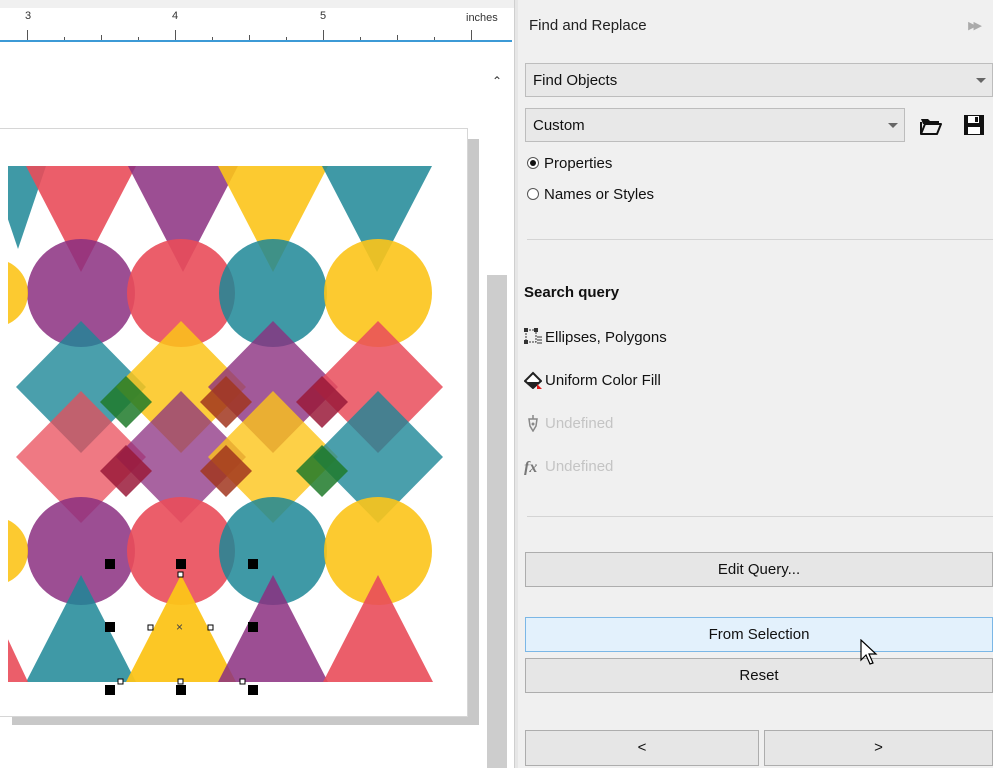  I want to click on collapse-docker-icon: ▶▶, so click(975, 25).